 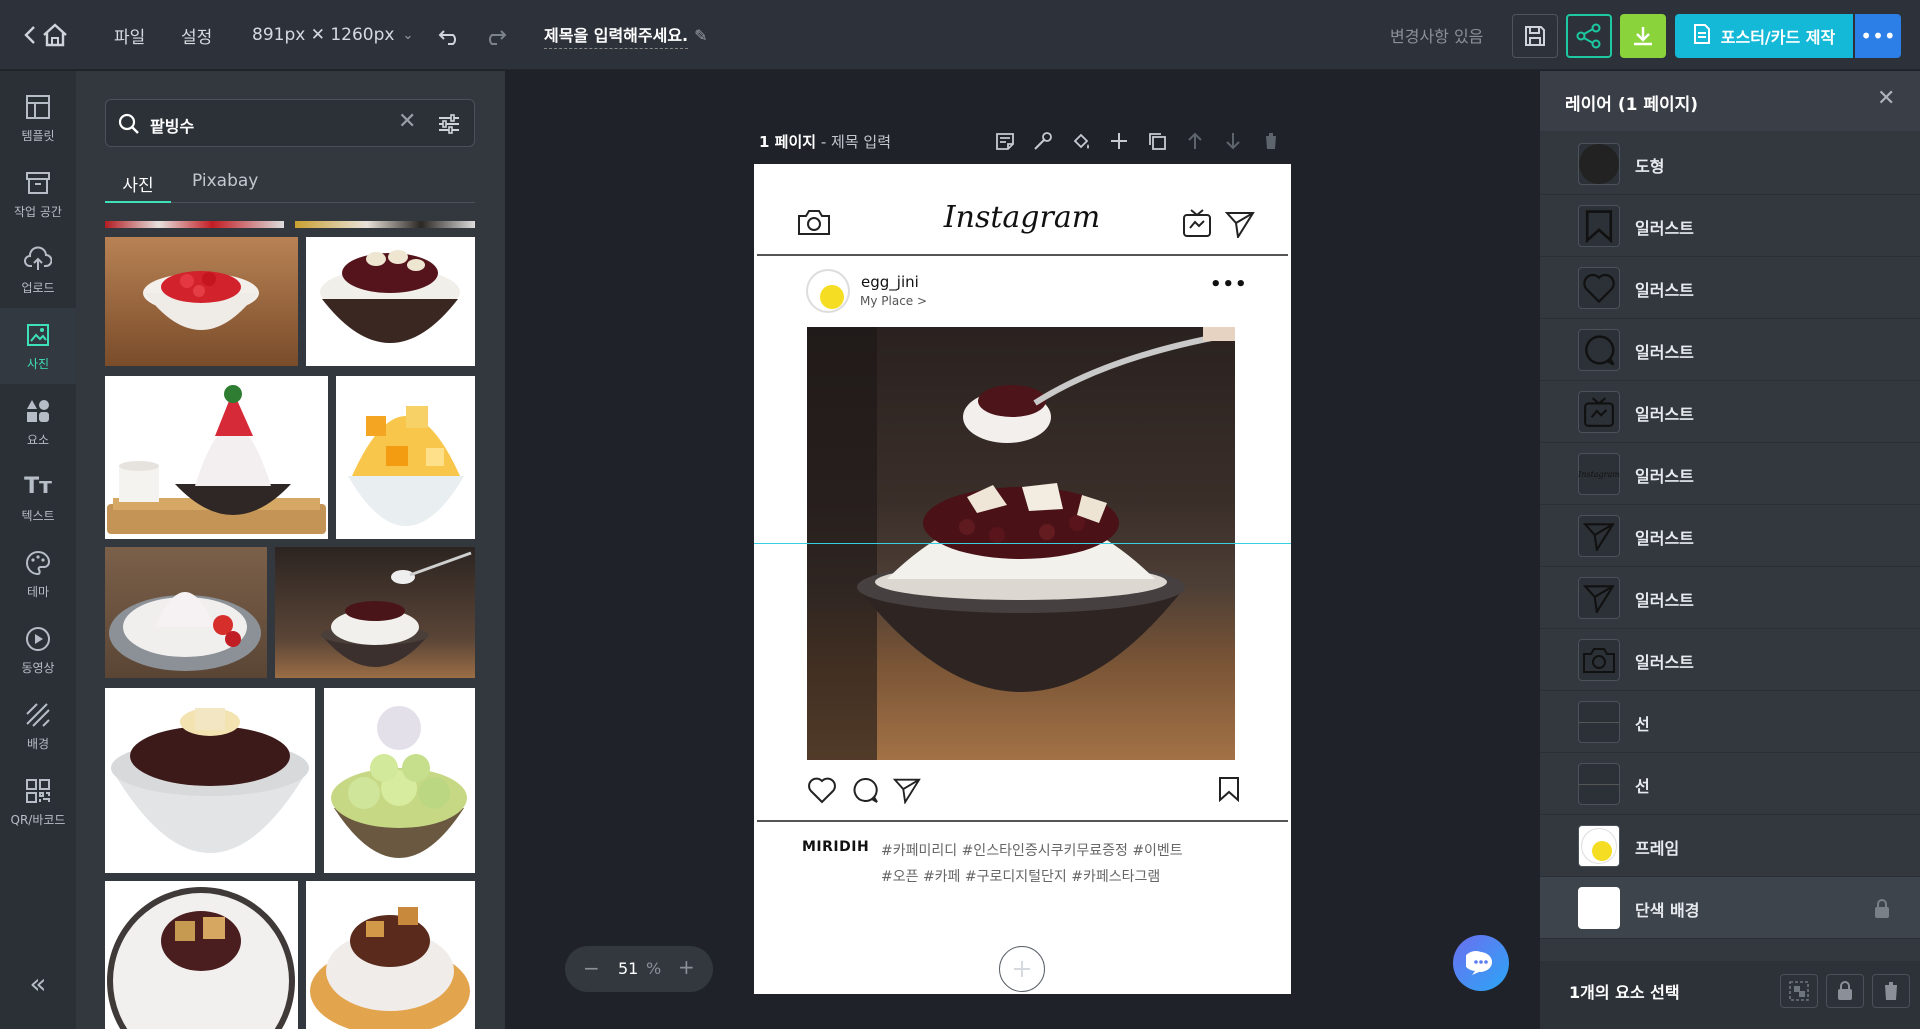 What do you see at coordinates (1664, 538) in the screenshot?
I see `layer-label: 일러스트` at bounding box center [1664, 538].